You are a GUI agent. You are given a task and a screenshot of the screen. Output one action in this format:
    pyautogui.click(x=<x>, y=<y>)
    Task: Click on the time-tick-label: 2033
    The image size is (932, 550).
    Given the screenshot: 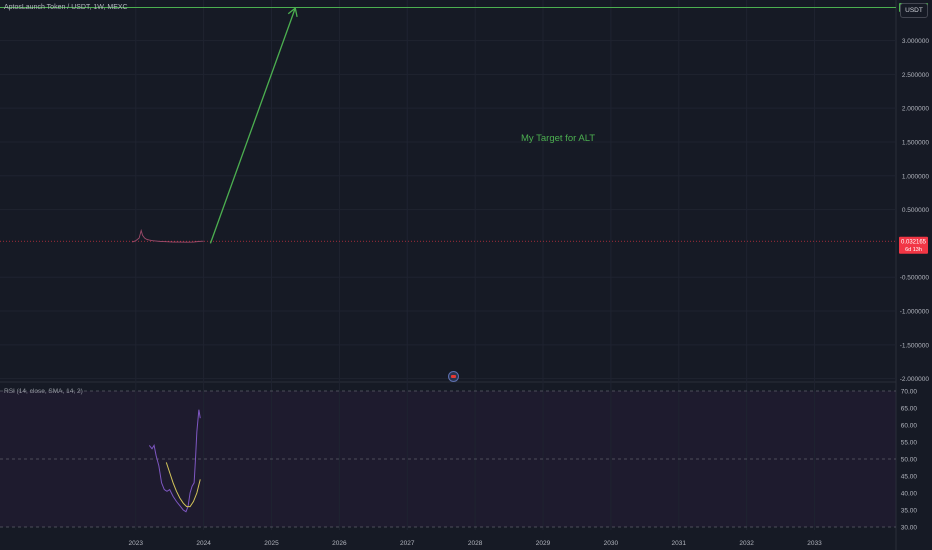 What is the action you would take?
    pyautogui.click(x=814, y=543)
    